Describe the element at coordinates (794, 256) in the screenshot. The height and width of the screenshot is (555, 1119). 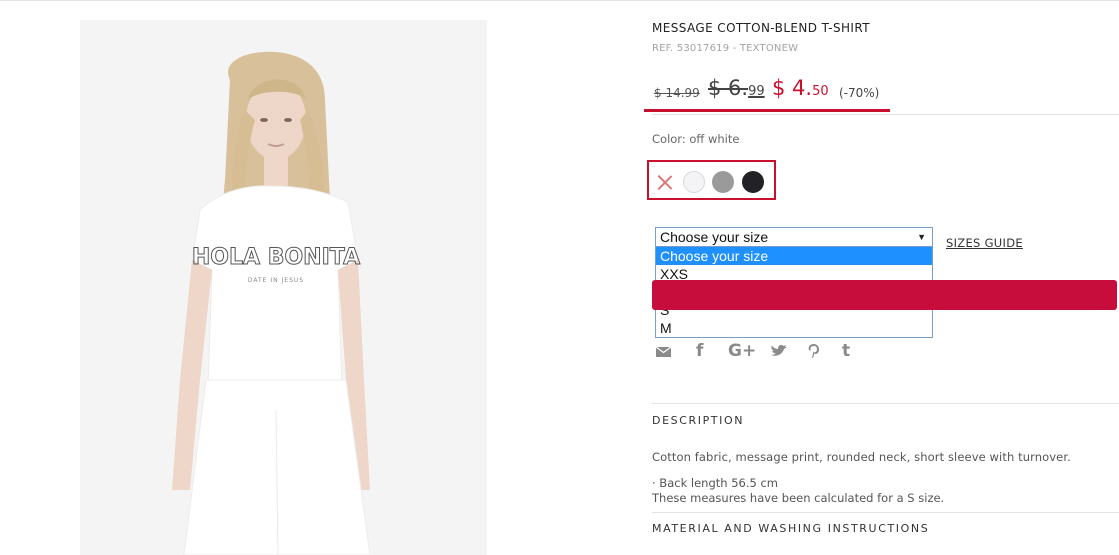
I see `size-option: Choose your size` at that location.